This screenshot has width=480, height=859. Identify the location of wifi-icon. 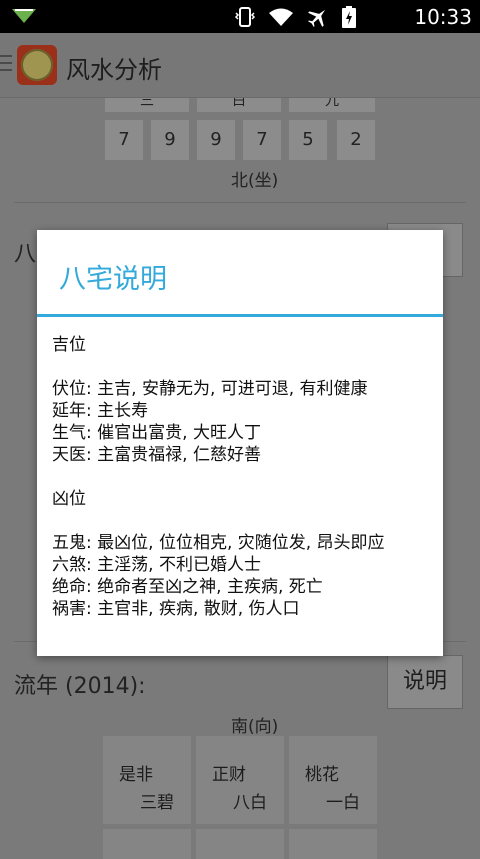
(281, 19).